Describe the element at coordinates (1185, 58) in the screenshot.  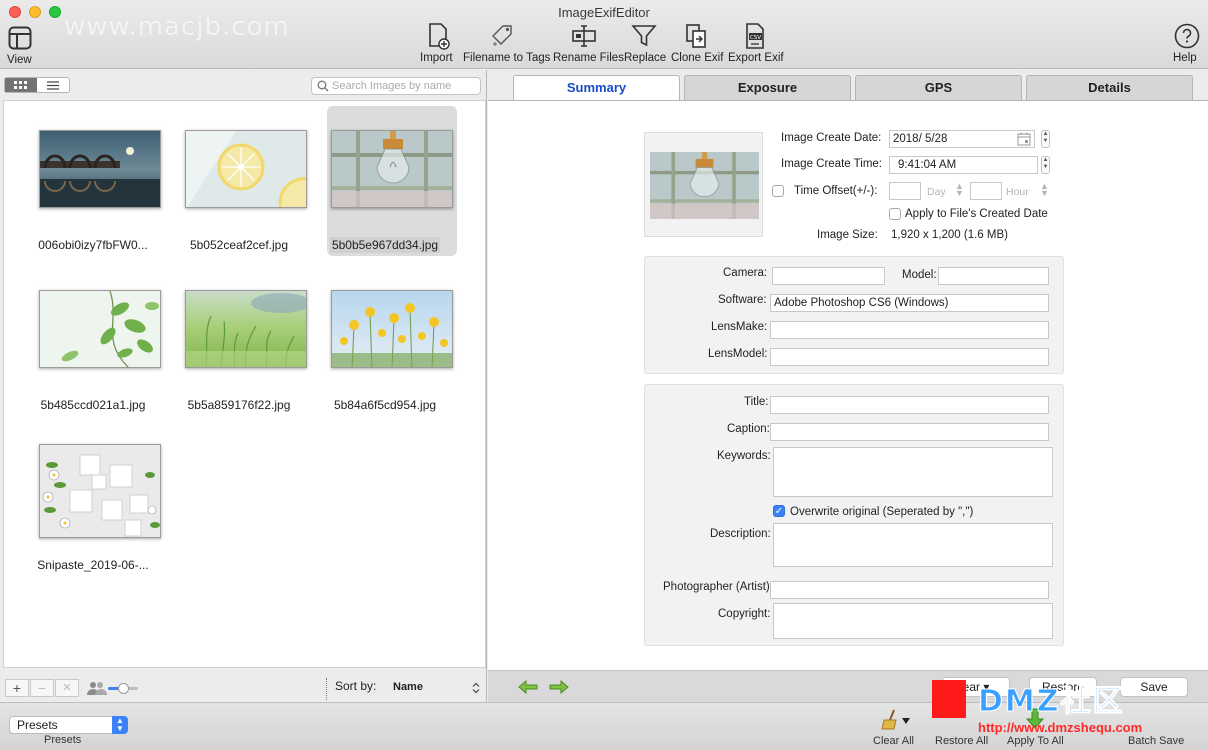
I see `help-label: Help` at that location.